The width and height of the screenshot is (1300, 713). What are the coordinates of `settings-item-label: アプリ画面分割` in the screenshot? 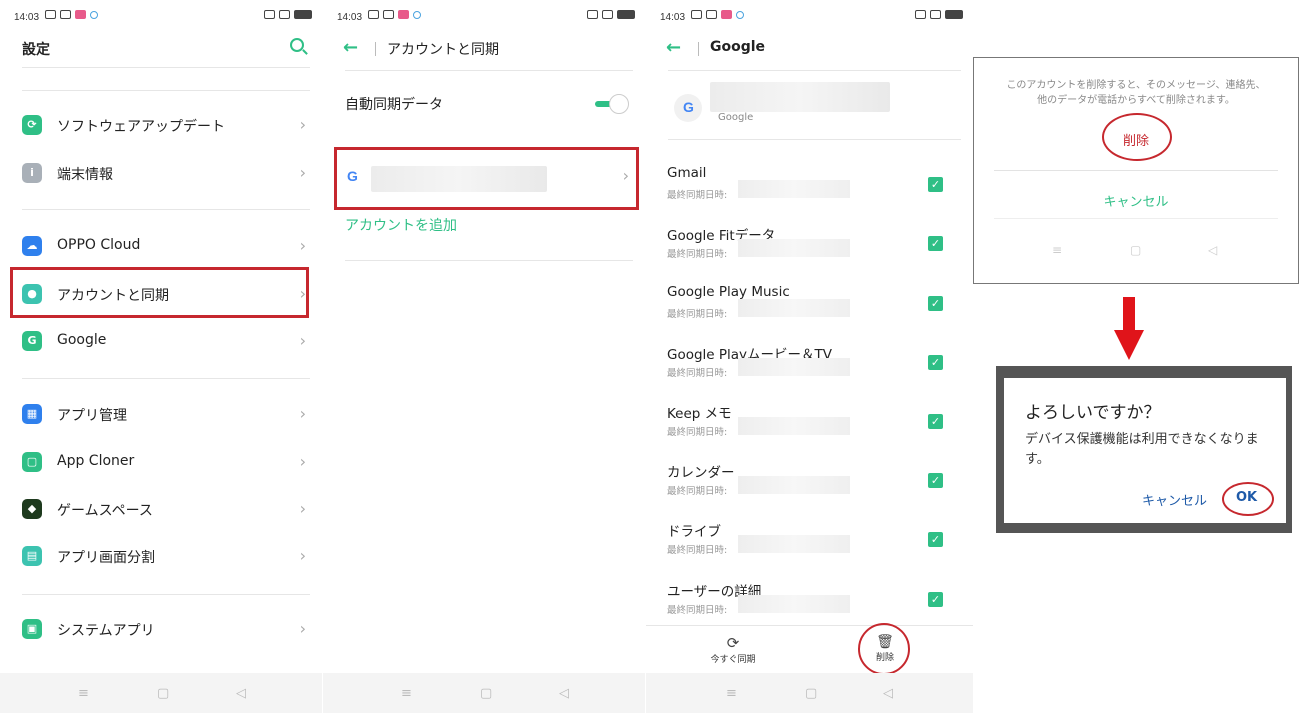 It's located at (106, 558).